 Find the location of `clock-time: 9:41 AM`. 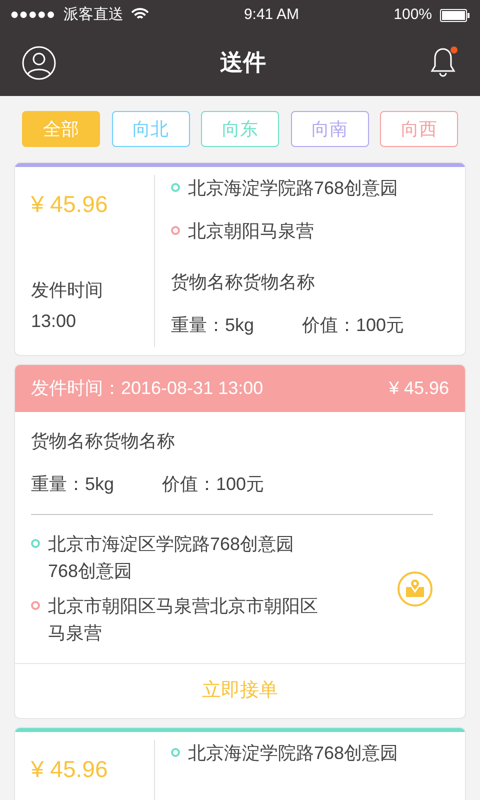

clock-time: 9:41 AM is located at coordinates (271, 14).